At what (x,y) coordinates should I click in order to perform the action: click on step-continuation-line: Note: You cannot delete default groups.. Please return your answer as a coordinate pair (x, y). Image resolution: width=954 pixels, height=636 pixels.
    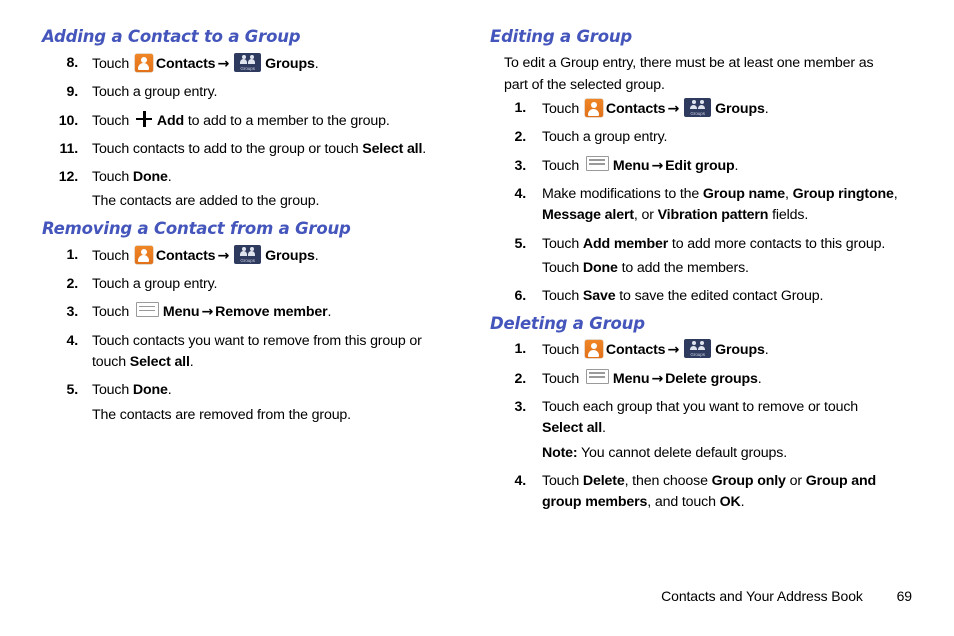
    Looking at the image, I should click on (721, 453).